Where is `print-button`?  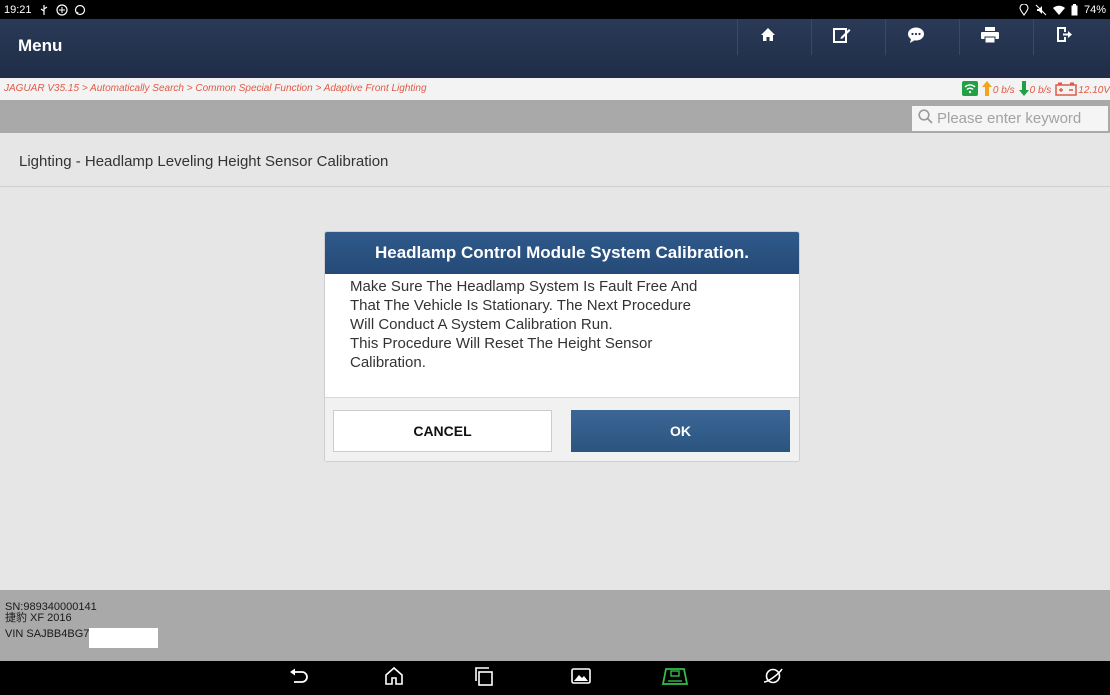 print-button is located at coordinates (989, 37).